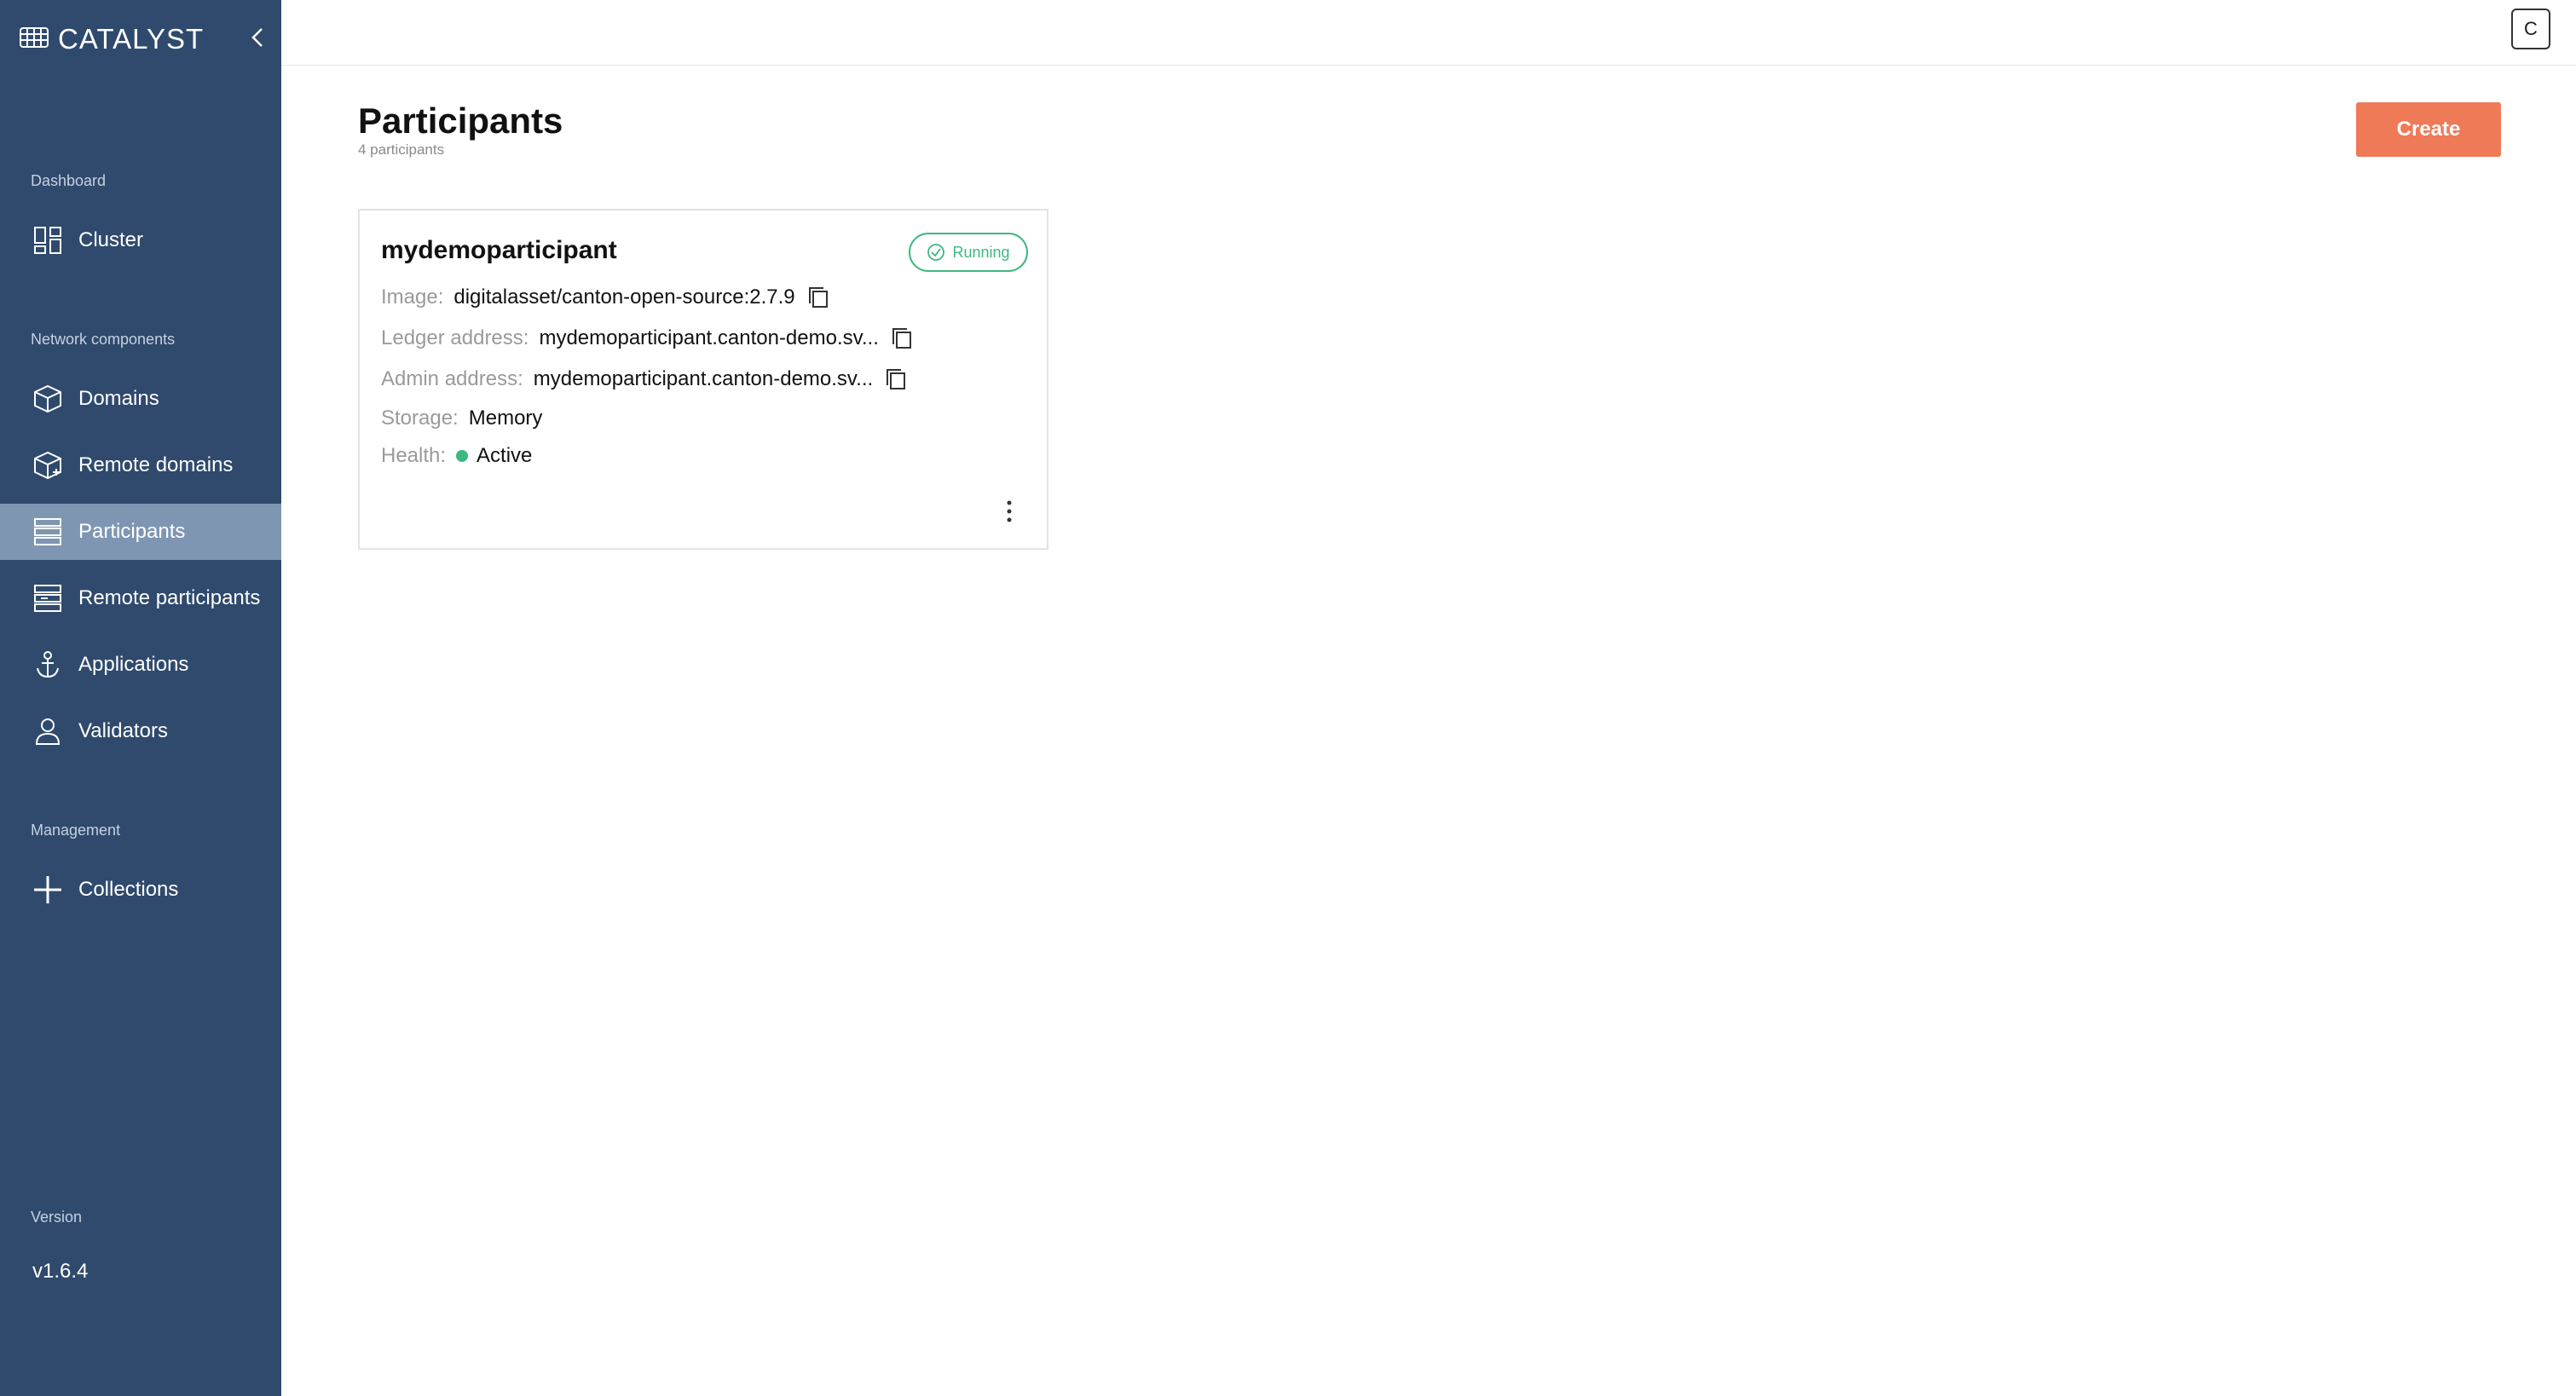 This screenshot has height=1396, width=2576. Describe the element at coordinates (69, 180) in the screenshot. I see `section-label-dashboard: Dashboard` at that location.